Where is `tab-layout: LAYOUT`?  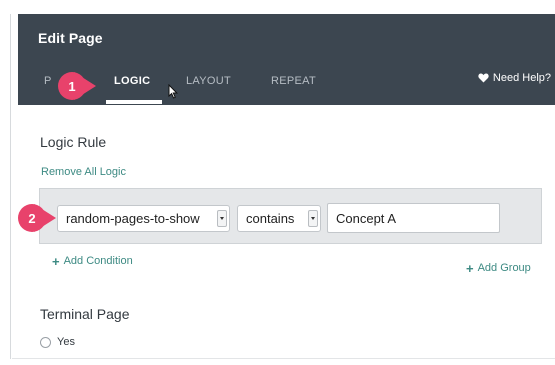
tab-layout: LAYOUT is located at coordinates (208, 81).